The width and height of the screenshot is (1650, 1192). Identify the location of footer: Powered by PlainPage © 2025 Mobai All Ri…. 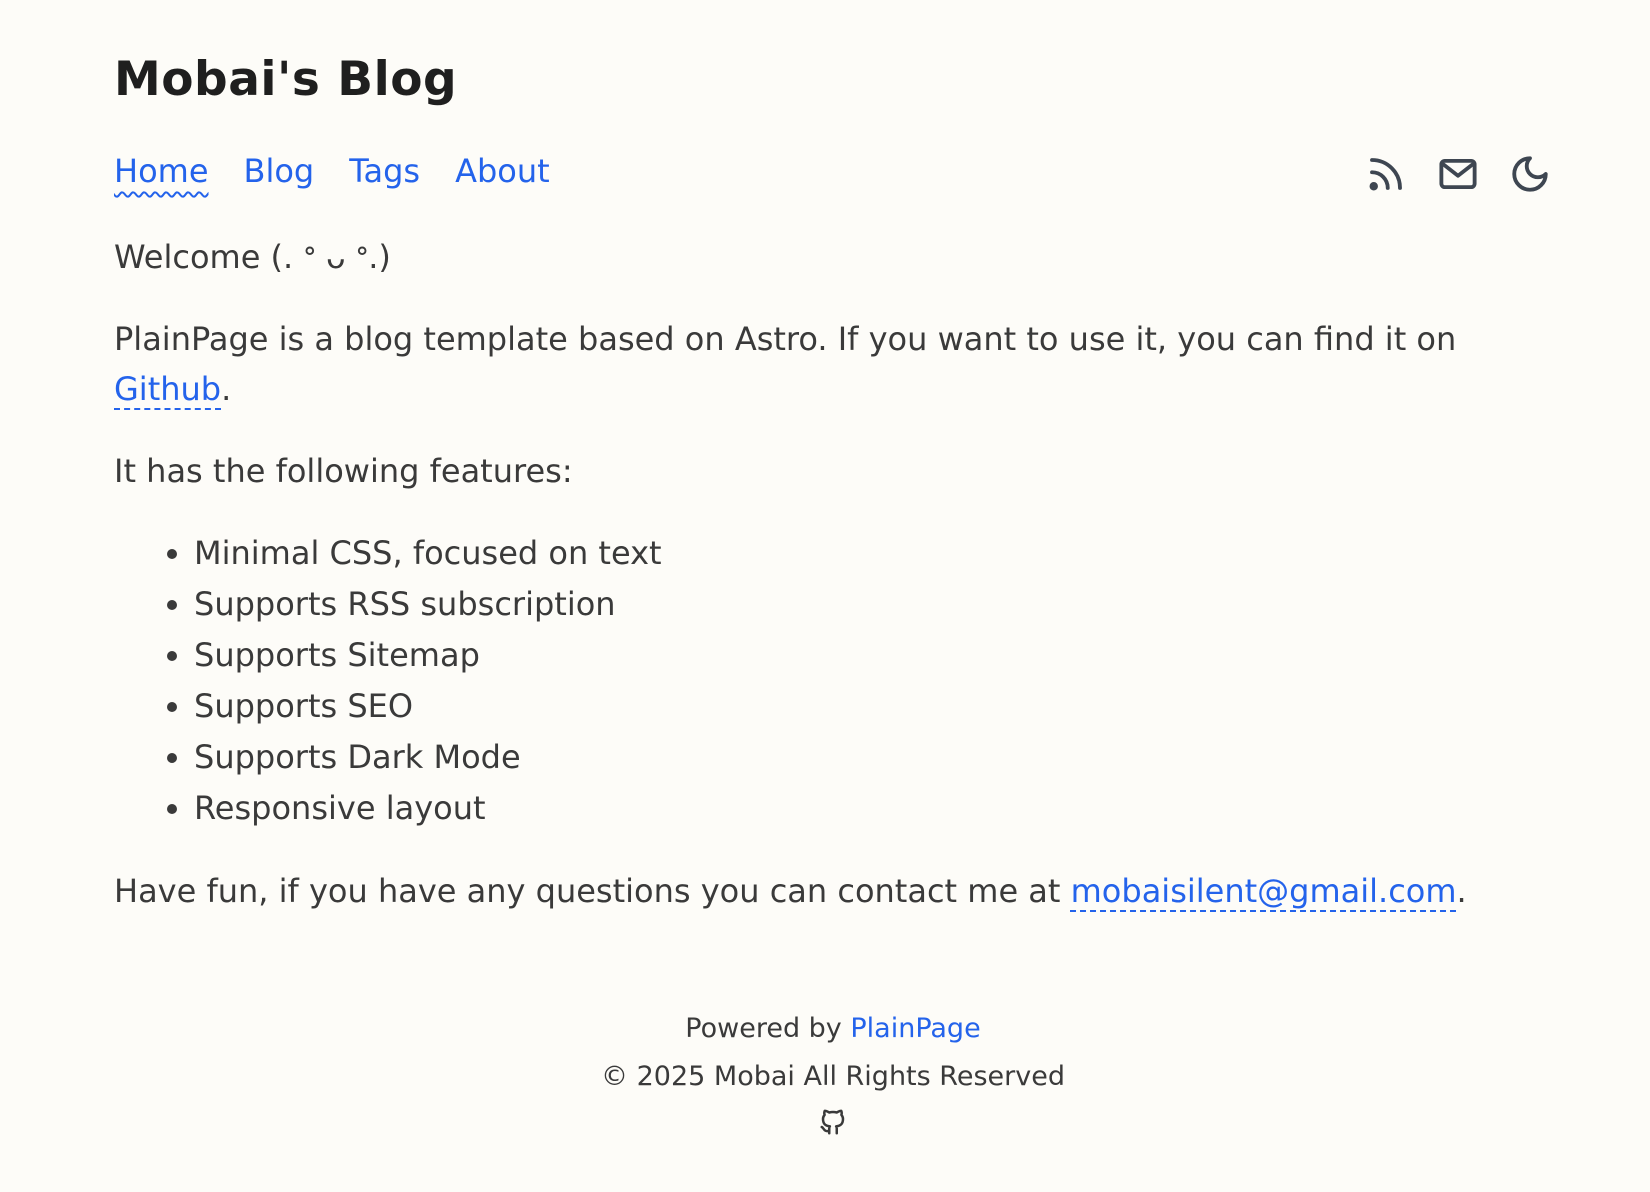
(825, 1079).